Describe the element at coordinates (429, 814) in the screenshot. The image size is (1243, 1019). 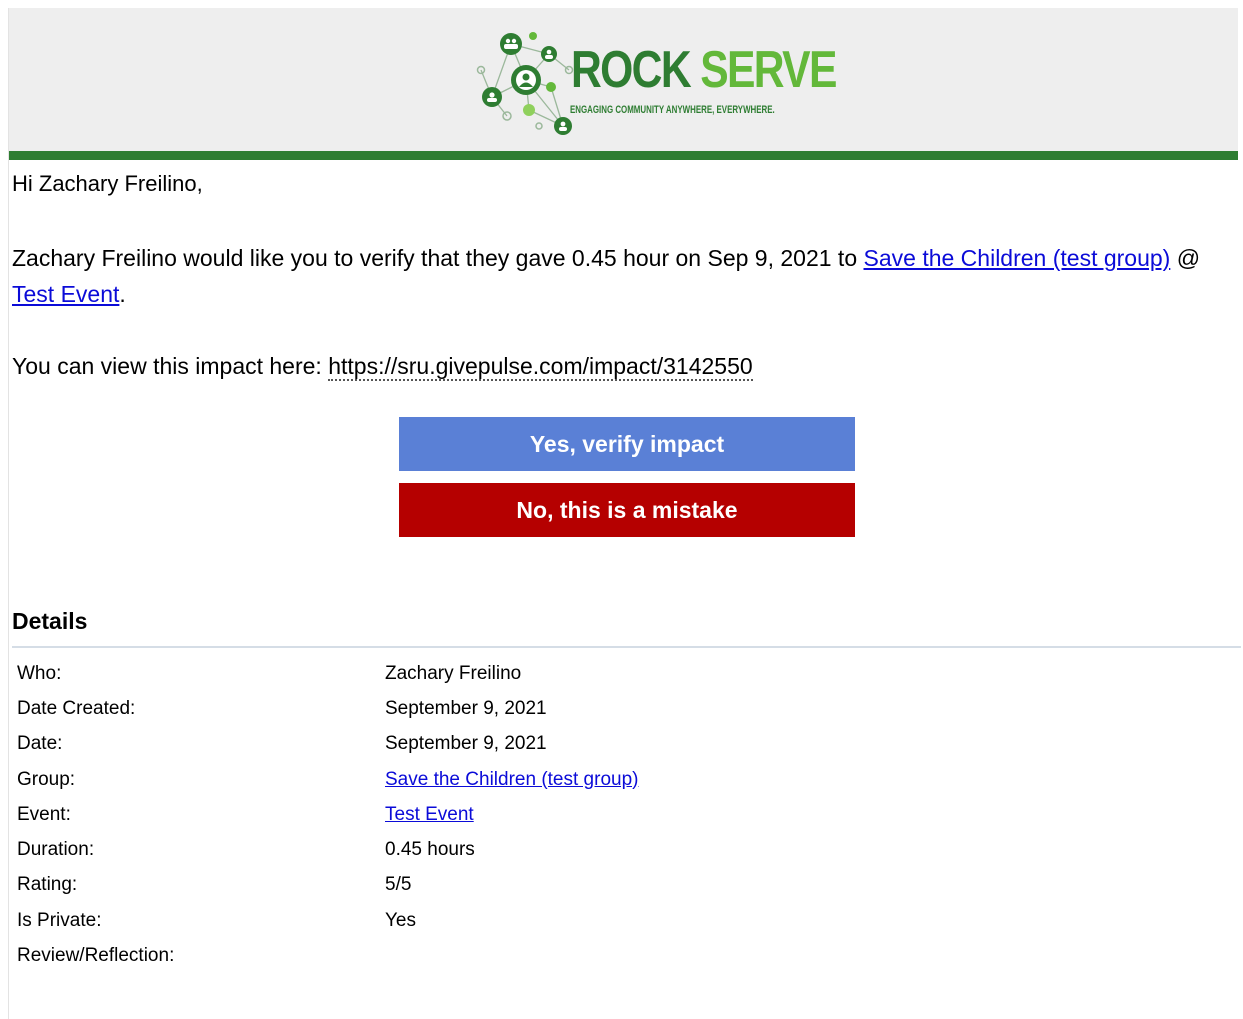
I see `details-event-link: Test Event` at that location.